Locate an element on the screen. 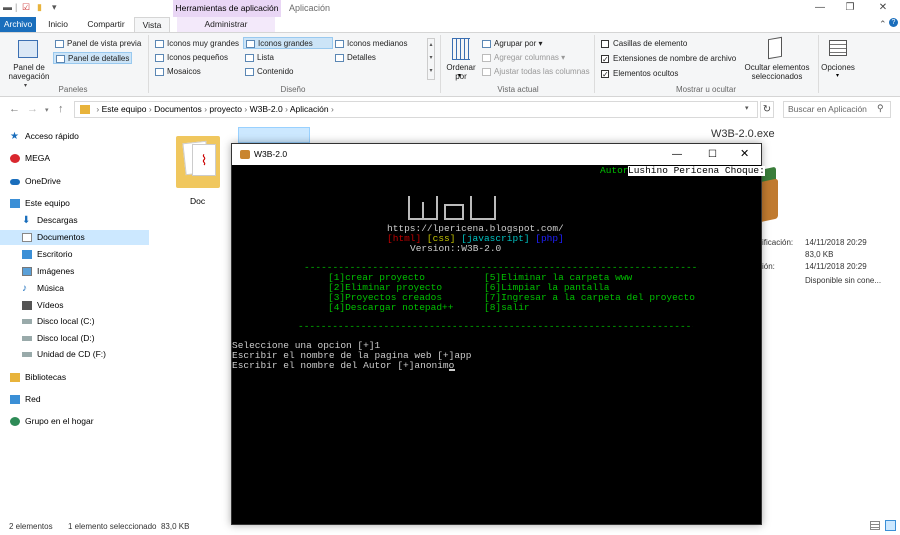 The image size is (900, 535). tab-file: Archivo is located at coordinates (18, 24).